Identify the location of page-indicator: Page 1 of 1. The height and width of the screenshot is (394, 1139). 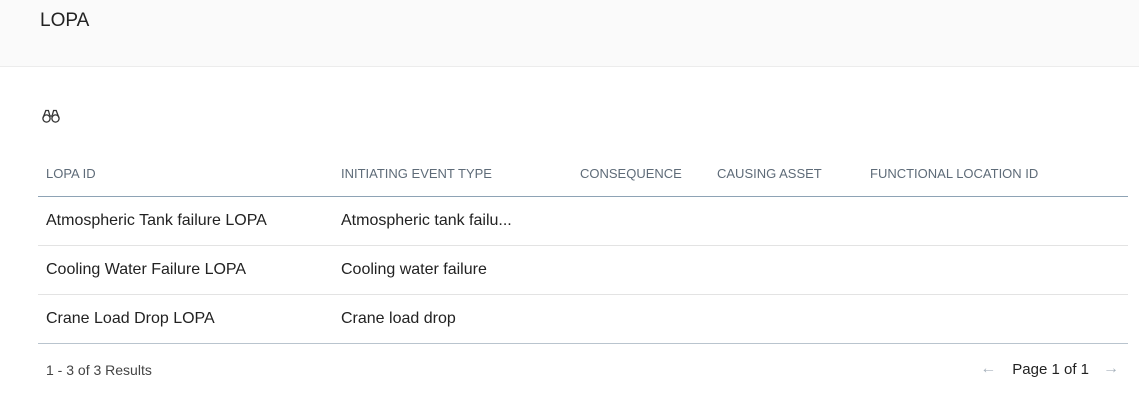
(1050, 369).